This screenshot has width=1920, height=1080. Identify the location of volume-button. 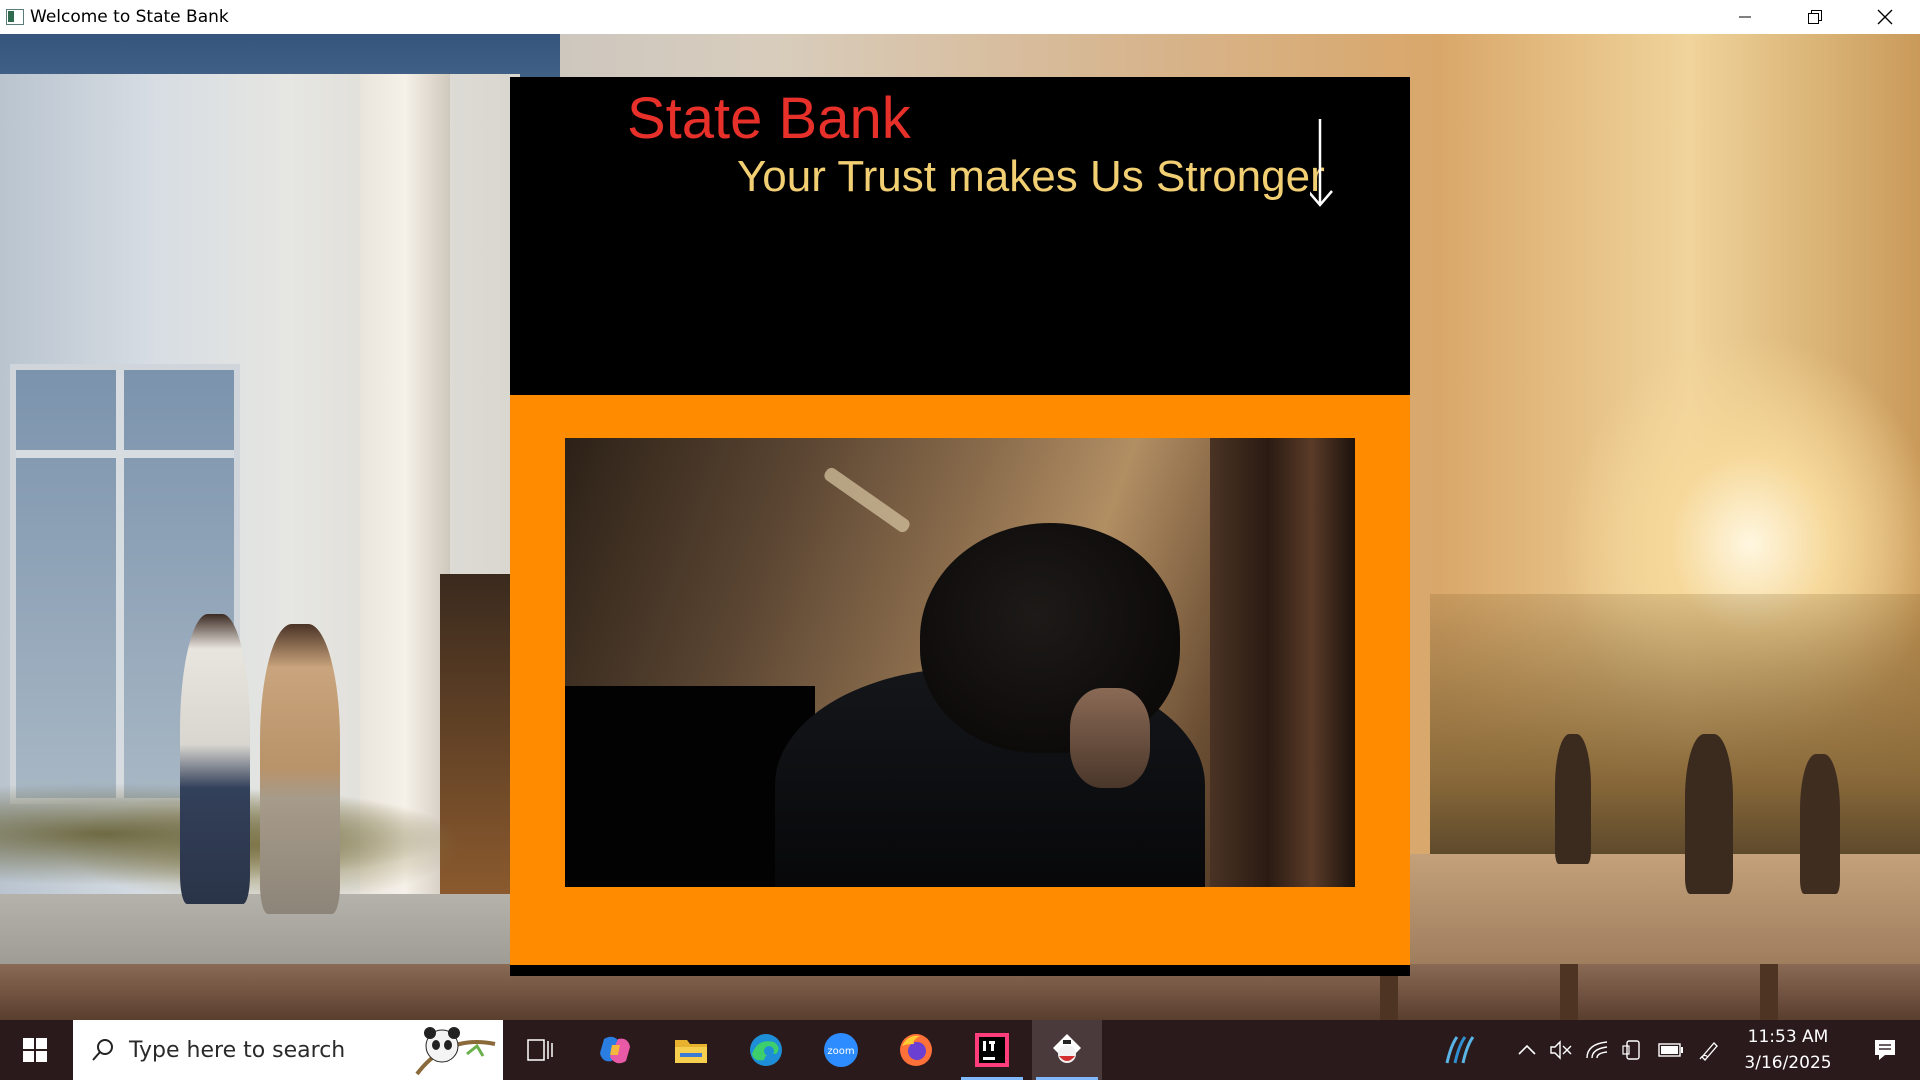
(1561, 1050).